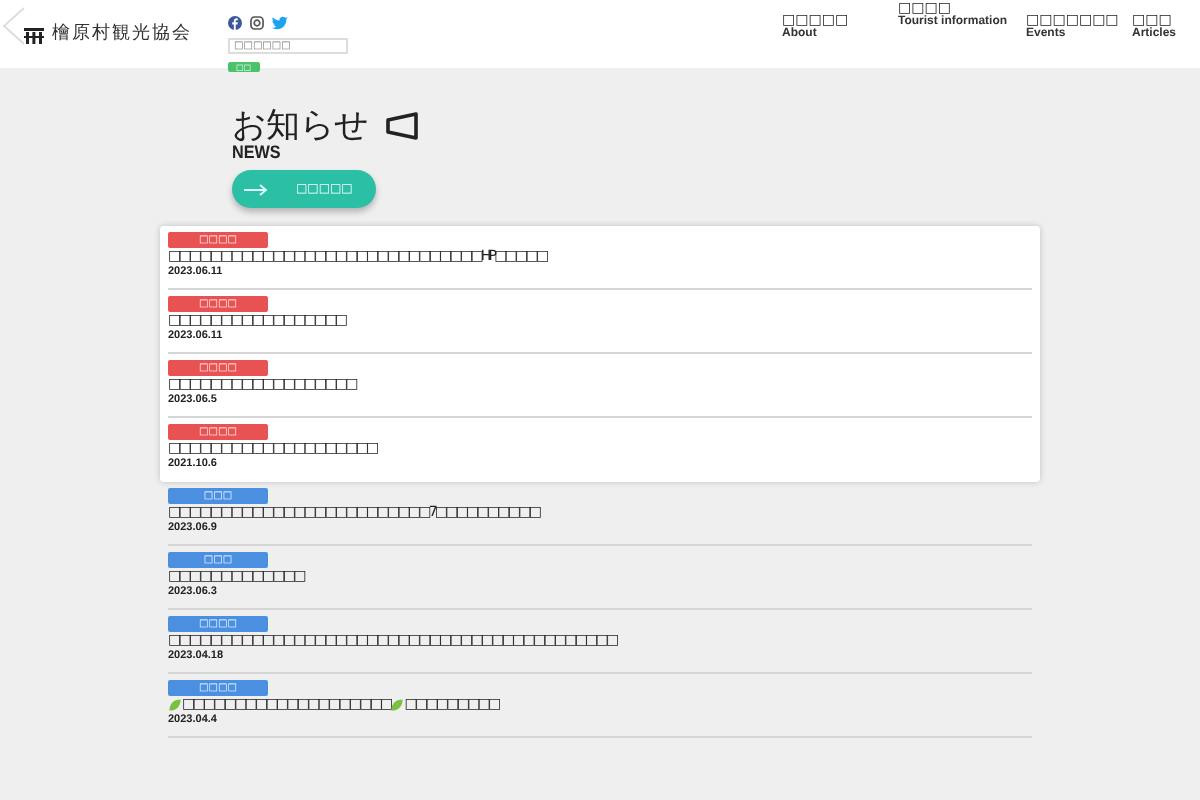 This screenshot has width=1200, height=800. I want to click on megaphone-icon, so click(402, 126).